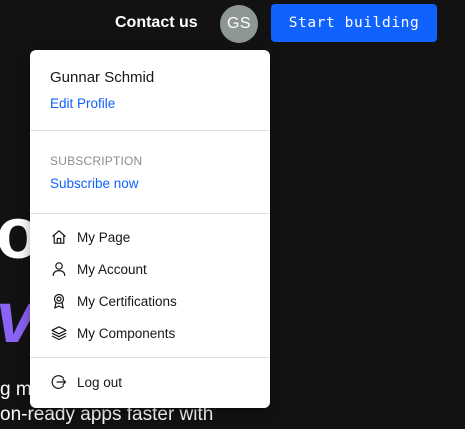  Describe the element at coordinates (59, 382) in the screenshot. I see `logout-icon` at that location.